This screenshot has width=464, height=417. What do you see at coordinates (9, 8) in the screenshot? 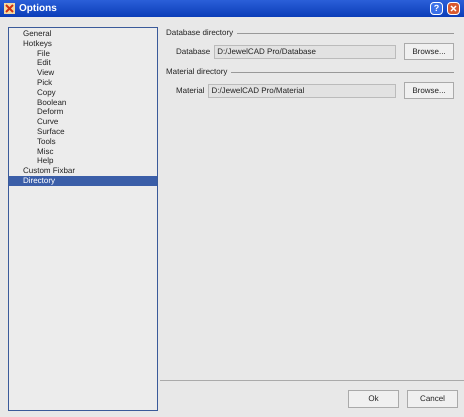
I see `app-icon` at bounding box center [9, 8].